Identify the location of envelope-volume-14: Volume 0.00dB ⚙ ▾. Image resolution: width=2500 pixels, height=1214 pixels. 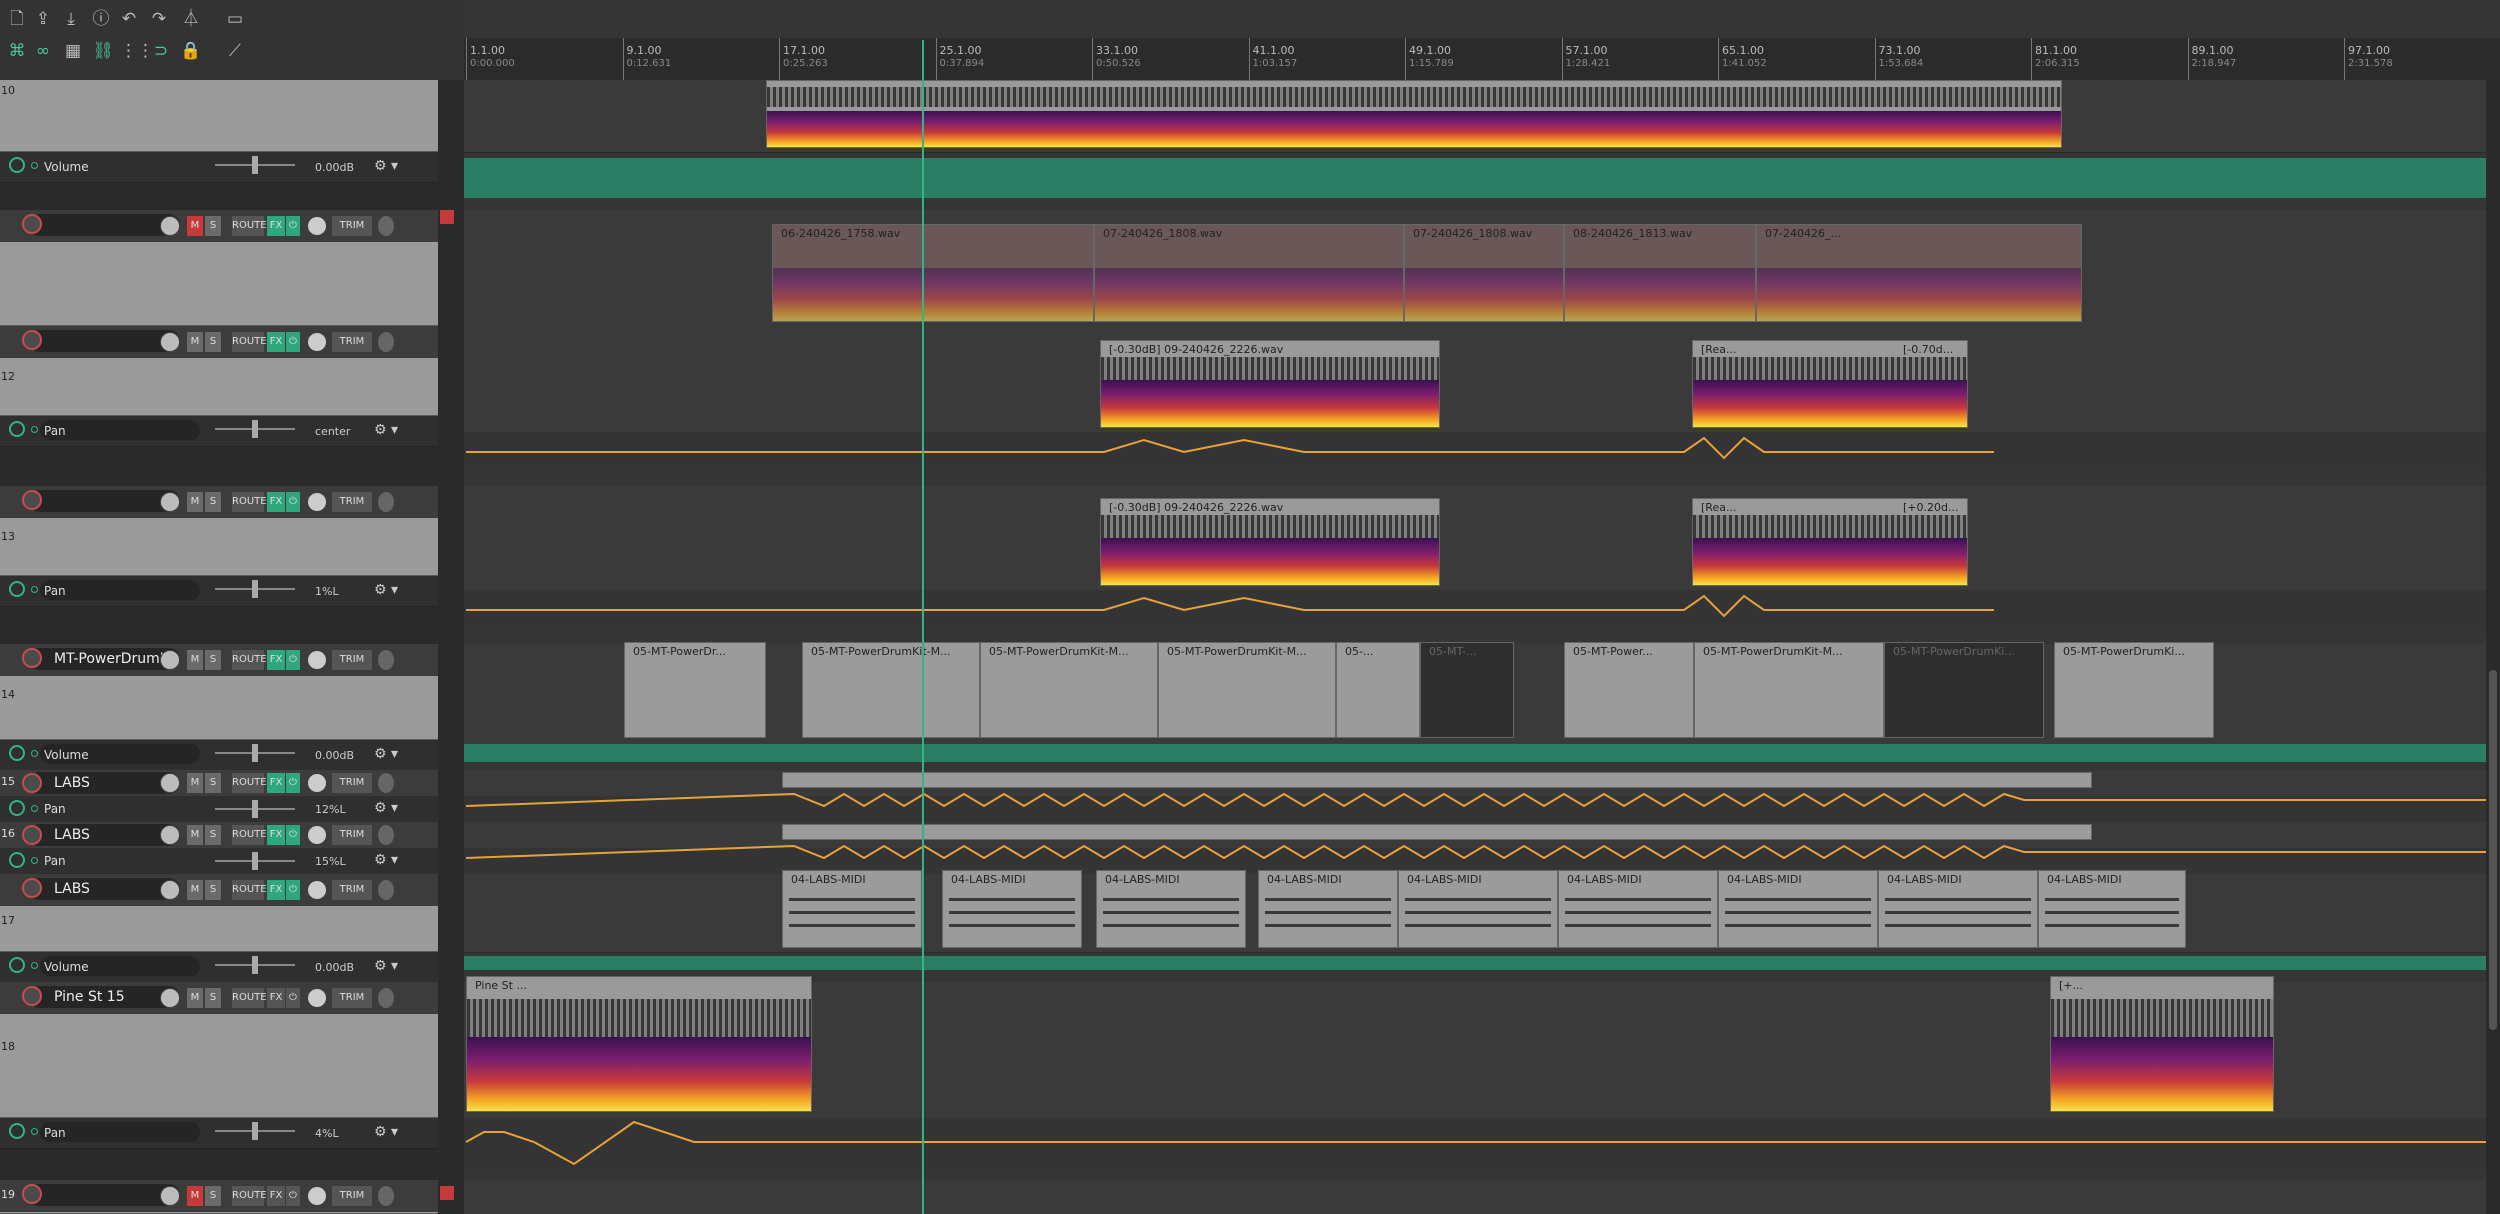
(219, 755).